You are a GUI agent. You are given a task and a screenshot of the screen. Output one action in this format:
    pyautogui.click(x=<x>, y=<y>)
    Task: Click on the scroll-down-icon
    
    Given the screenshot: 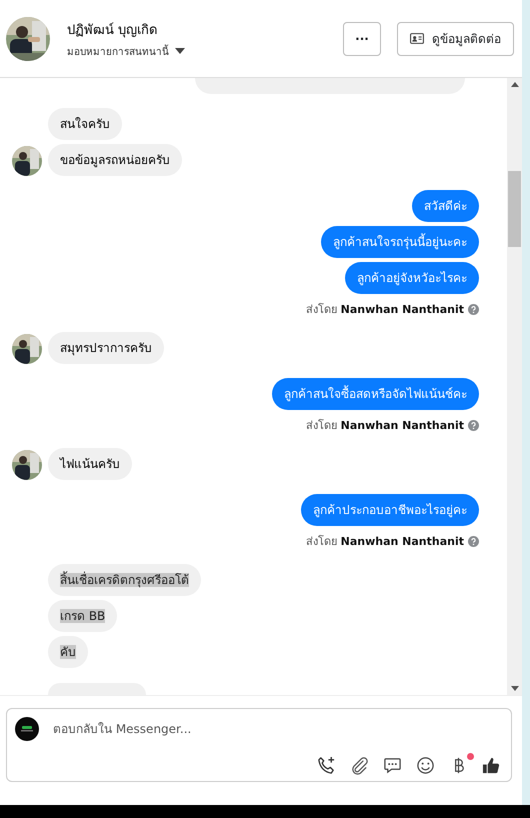 What is the action you would take?
    pyautogui.click(x=514, y=688)
    